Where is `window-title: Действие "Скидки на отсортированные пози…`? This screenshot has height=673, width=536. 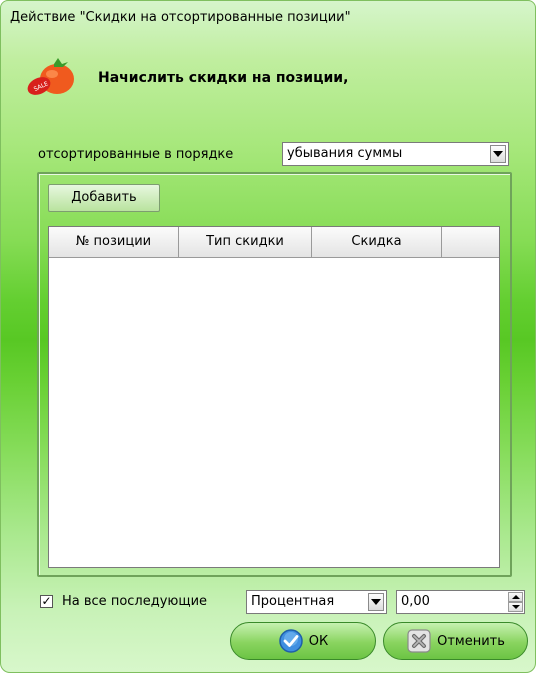 window-title: Действие "Скидки на отсортированные пози… is located at coordinates (180, 17).